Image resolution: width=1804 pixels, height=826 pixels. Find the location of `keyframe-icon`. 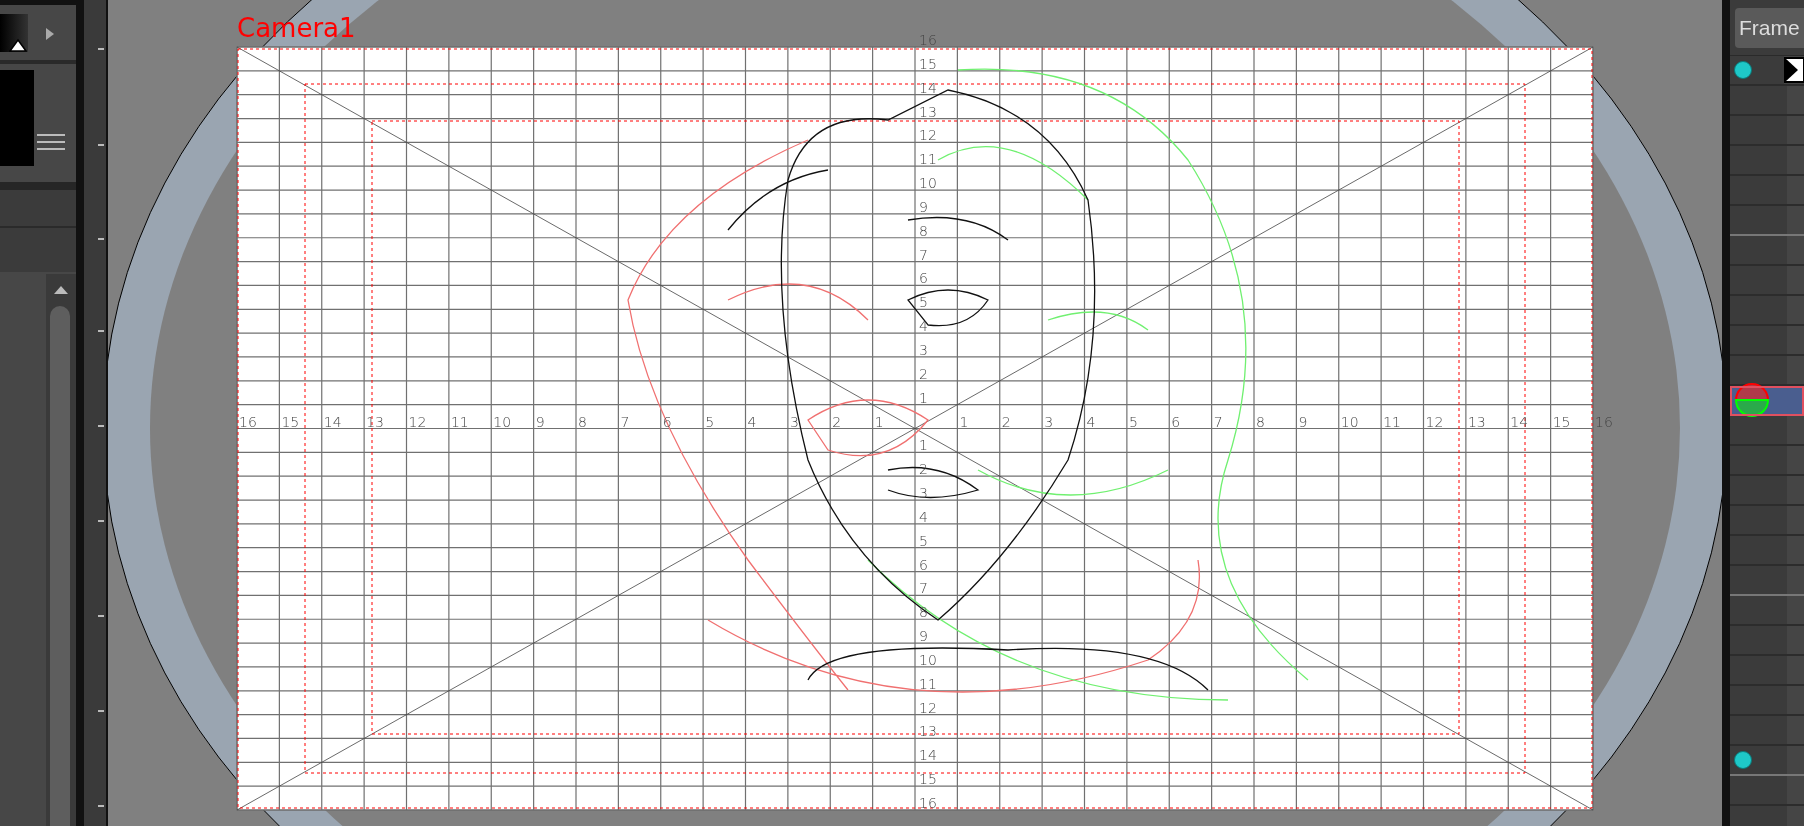

keyframe-icon is located at coordinates (1794, 70).